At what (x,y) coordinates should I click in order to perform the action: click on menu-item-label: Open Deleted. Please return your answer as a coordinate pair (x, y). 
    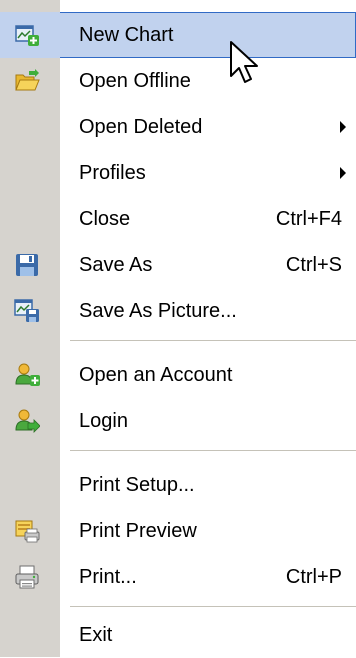
    Looking at the image, I should click on (141, 127).